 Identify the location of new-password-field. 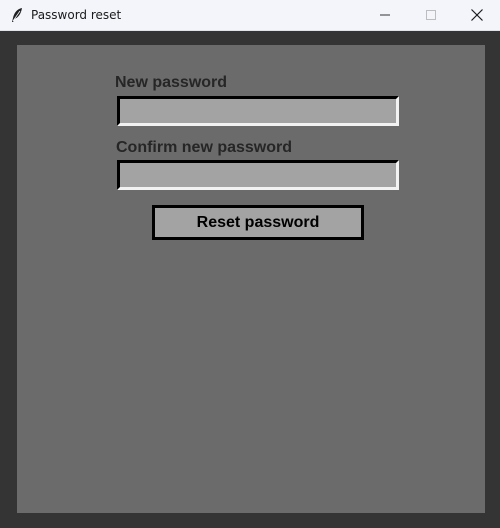
(258, 111).